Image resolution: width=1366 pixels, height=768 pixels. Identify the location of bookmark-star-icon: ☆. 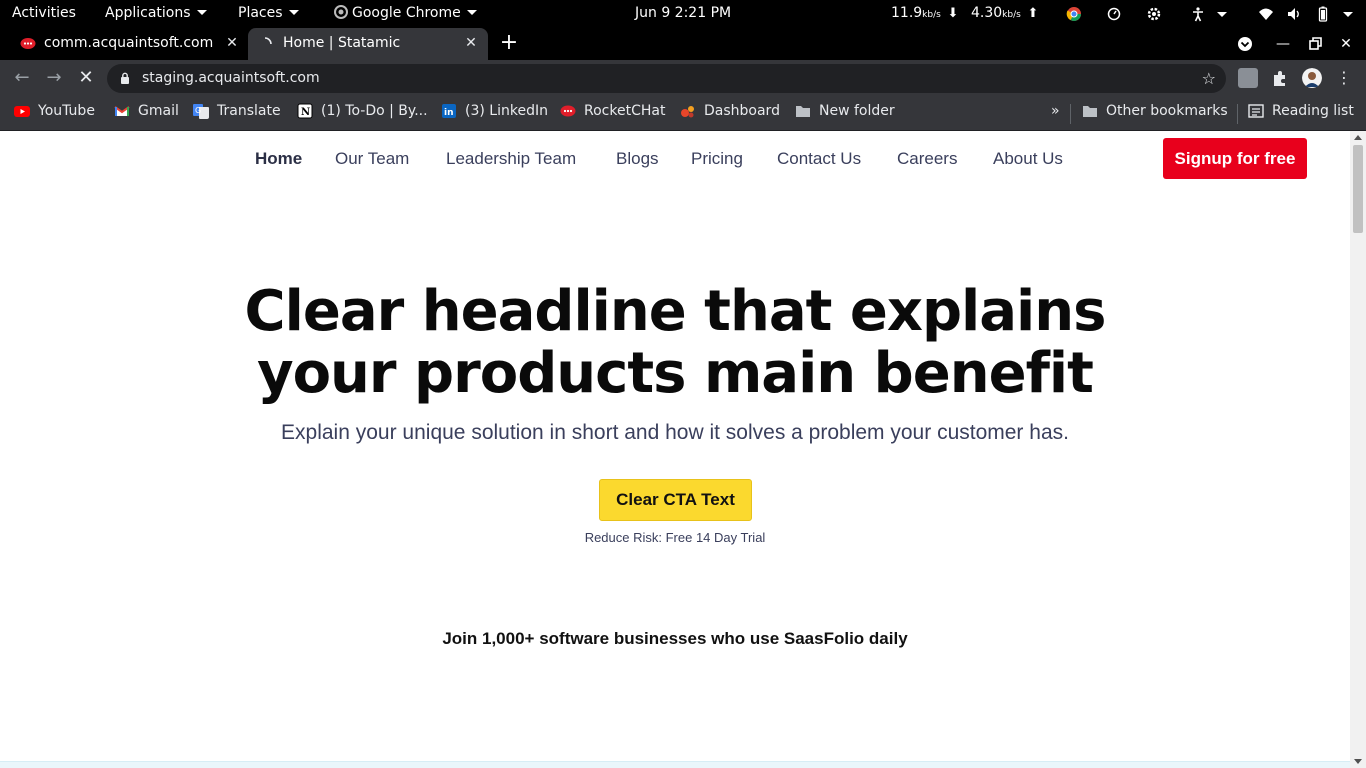
(1209, 78).